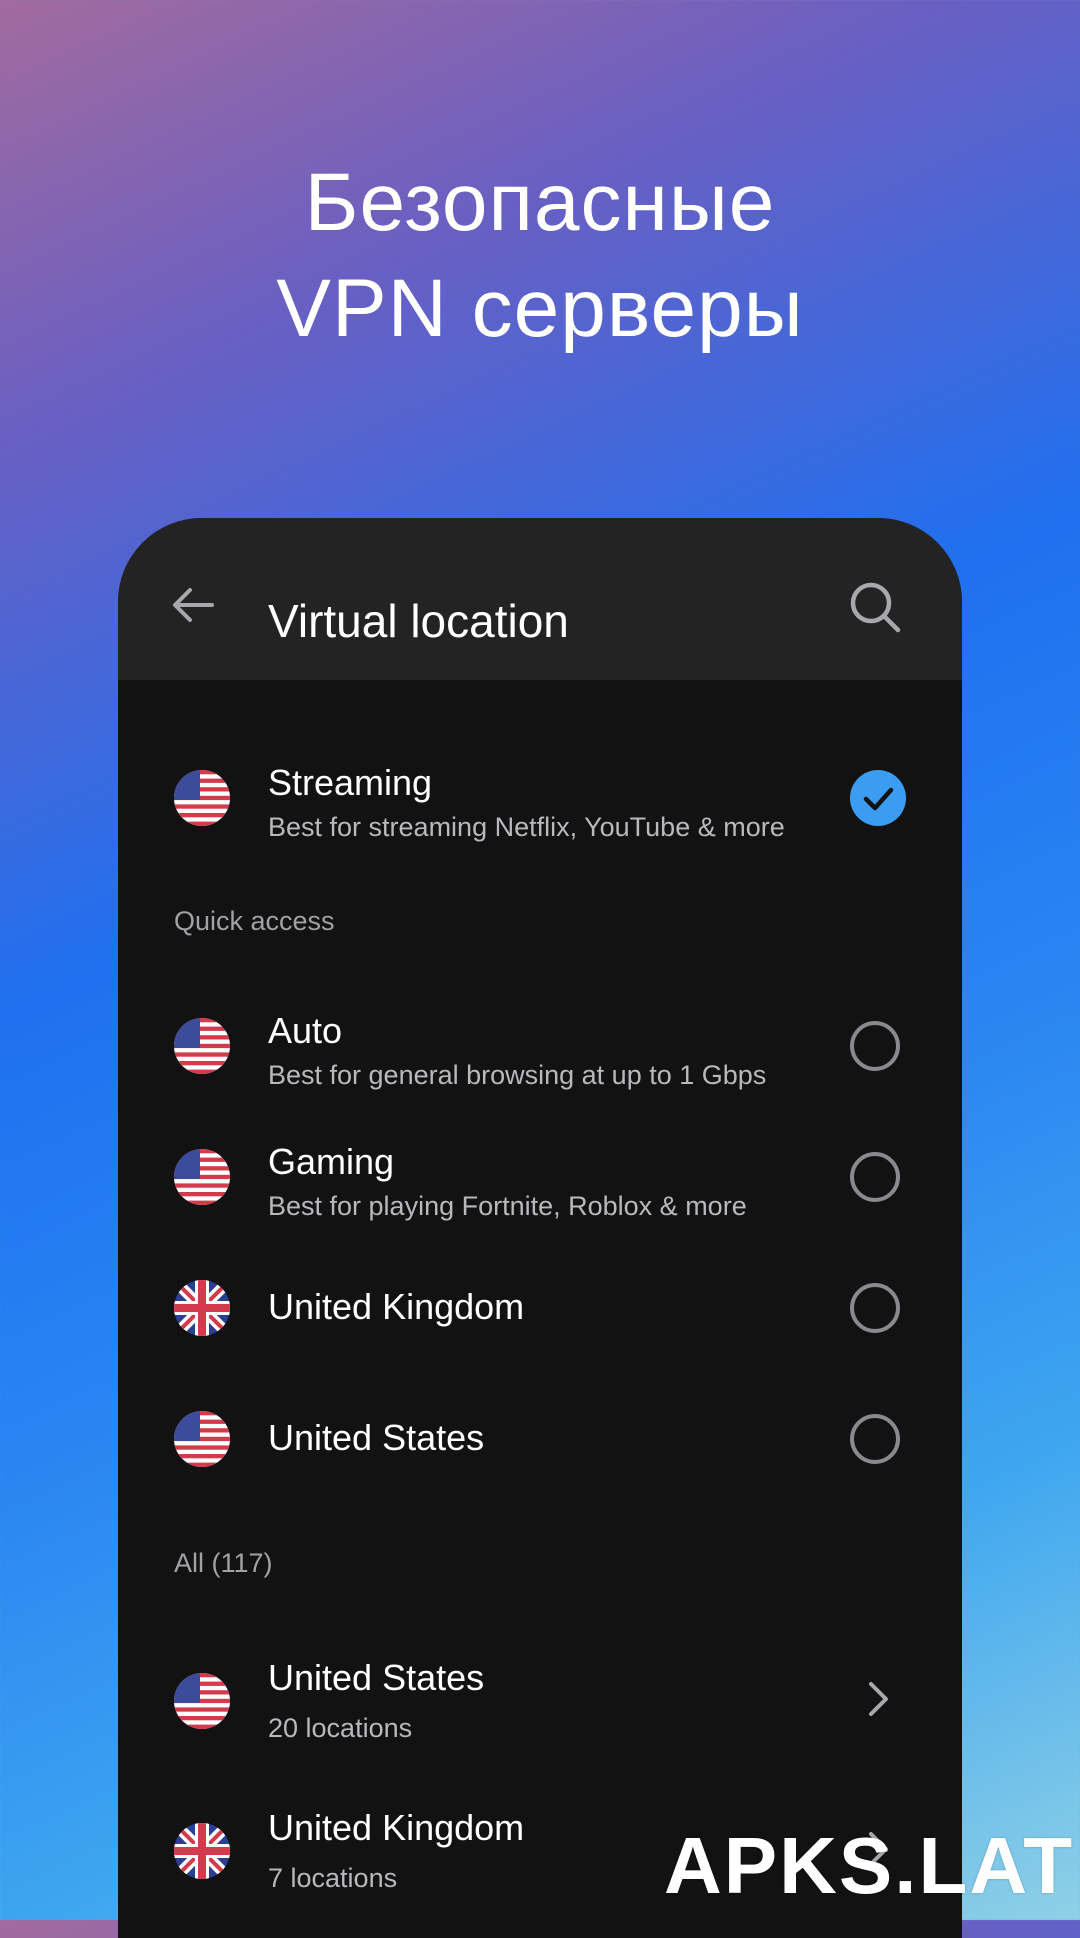  What do you see at coordinates (869, 1865) in the screenshot?
I see `watermark: APKS.LAT` at bounding box center [869, 1865].